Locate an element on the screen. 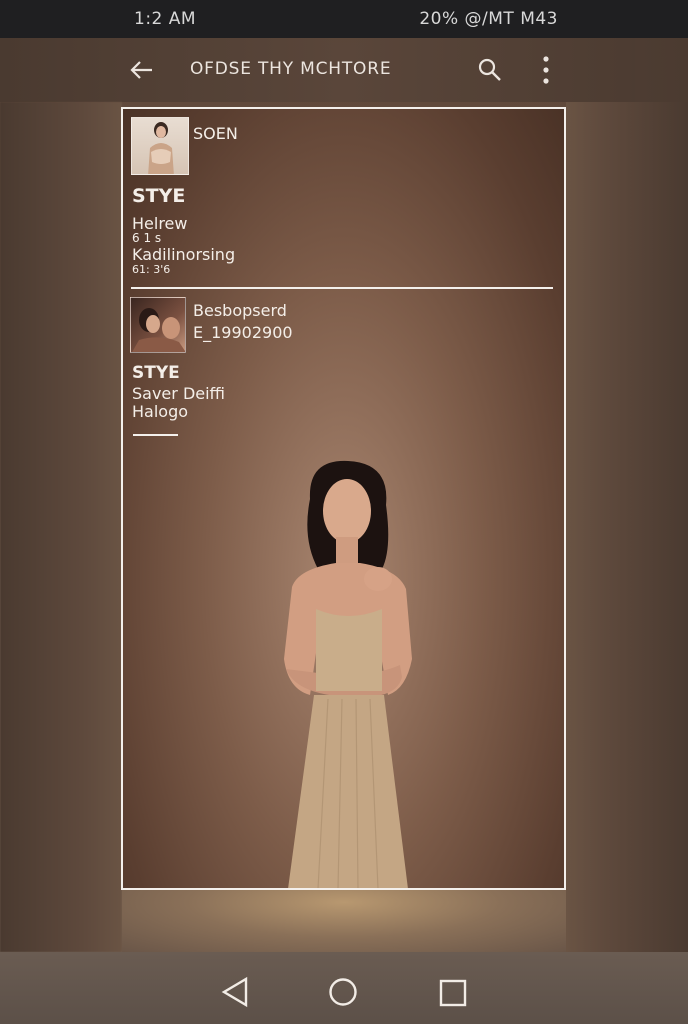  status-time: 1:2 AM is located at coordinates (165, 19).